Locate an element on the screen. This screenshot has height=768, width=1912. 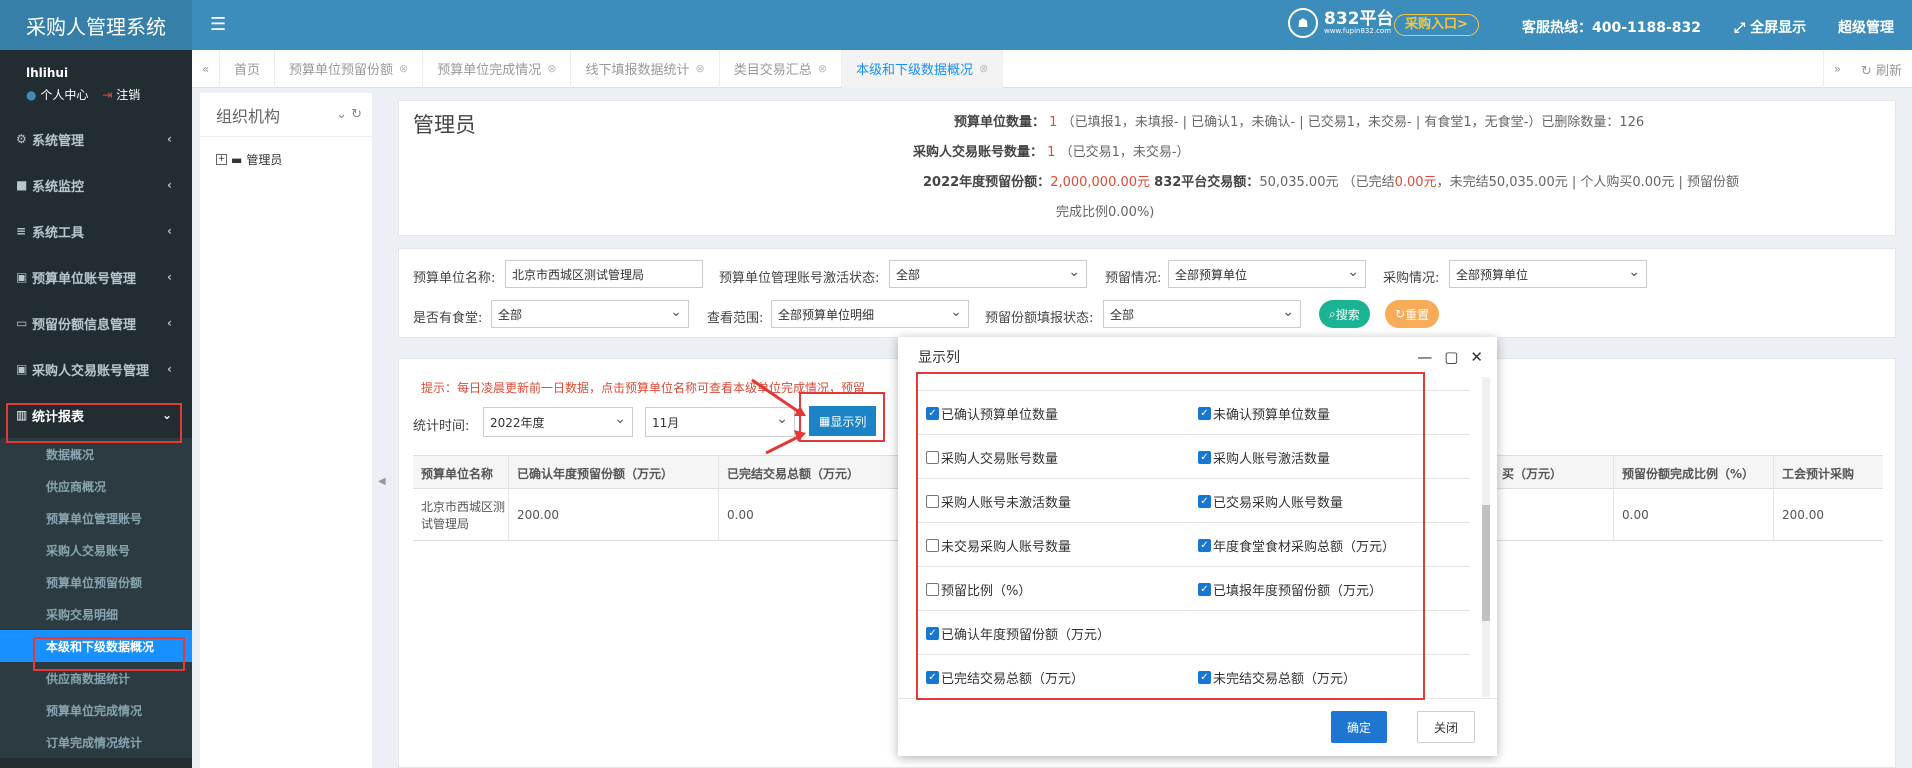
tabs-scroll-right-icon: » is located at coordinates (1836, 69).